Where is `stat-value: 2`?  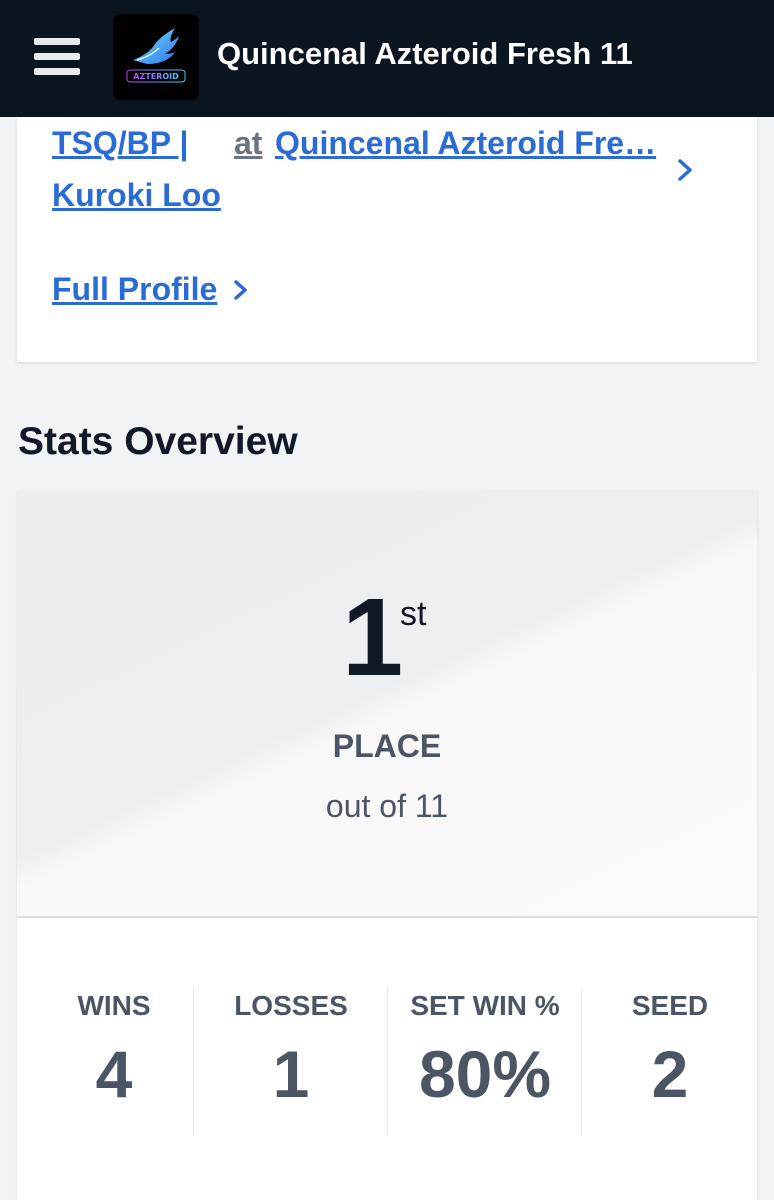
stat-value: 2 is located at coordinates (670, 1074).